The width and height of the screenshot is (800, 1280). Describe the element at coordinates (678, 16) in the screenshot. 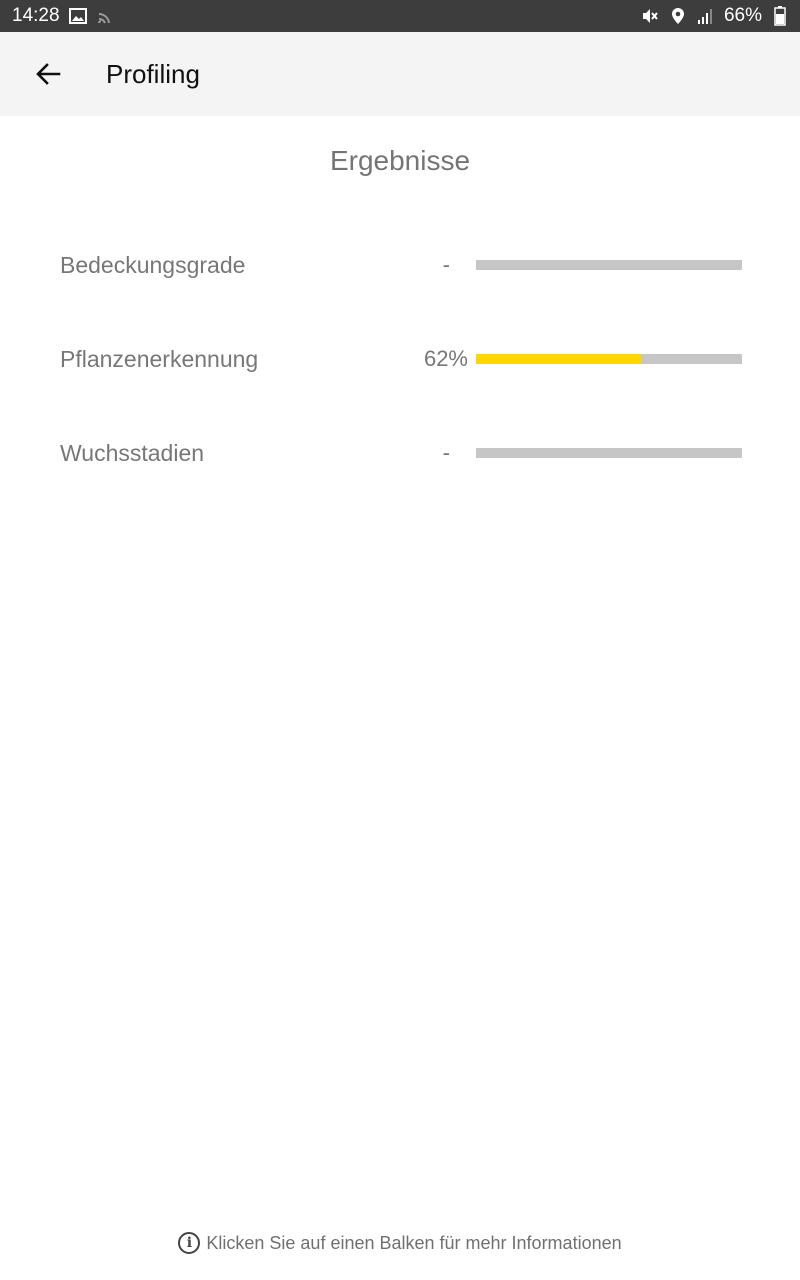

I see `location-icon` at that location.